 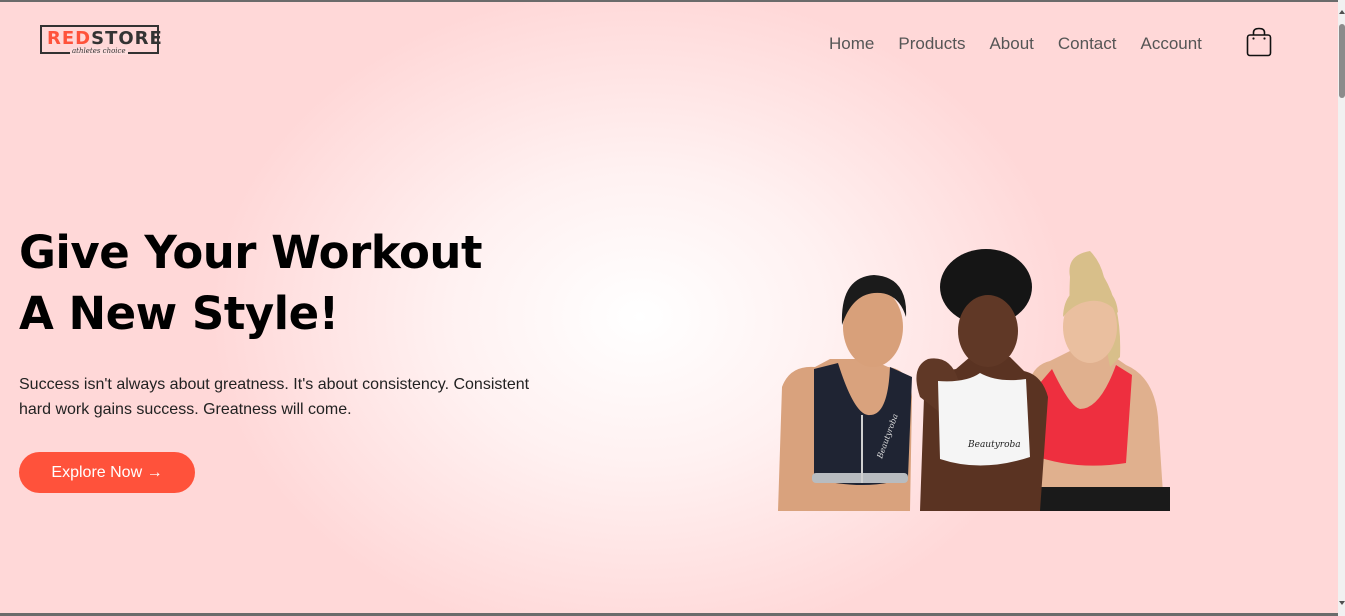 What do you see at coordinates (250, 252) in the screenshot?
I see `hero-title-line1: Give Your Workout` at bounding box center [250, 252].